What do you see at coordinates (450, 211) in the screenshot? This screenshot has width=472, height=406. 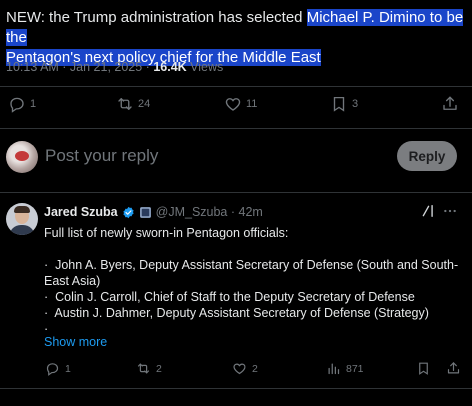 I see `more-icon` at bounding box center [450, 211].